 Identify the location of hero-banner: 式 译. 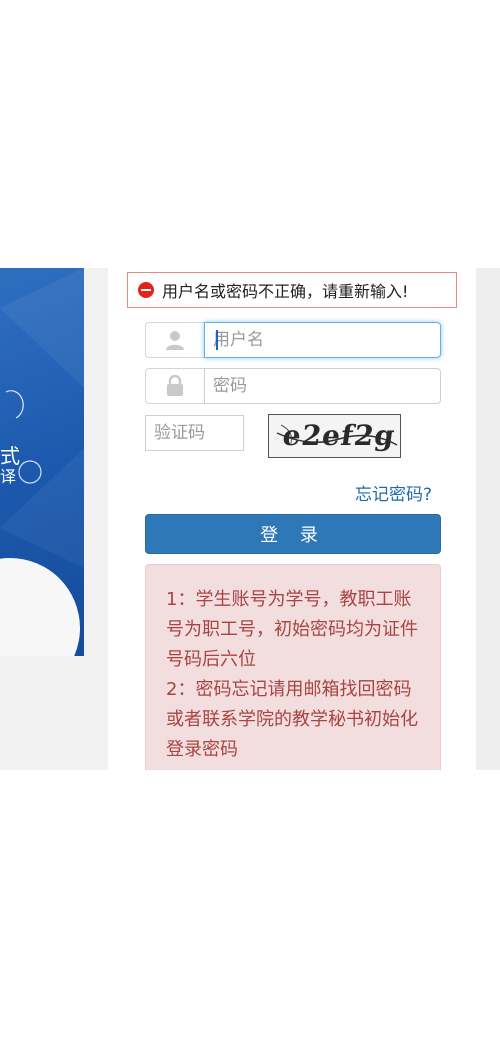
(42, 462).